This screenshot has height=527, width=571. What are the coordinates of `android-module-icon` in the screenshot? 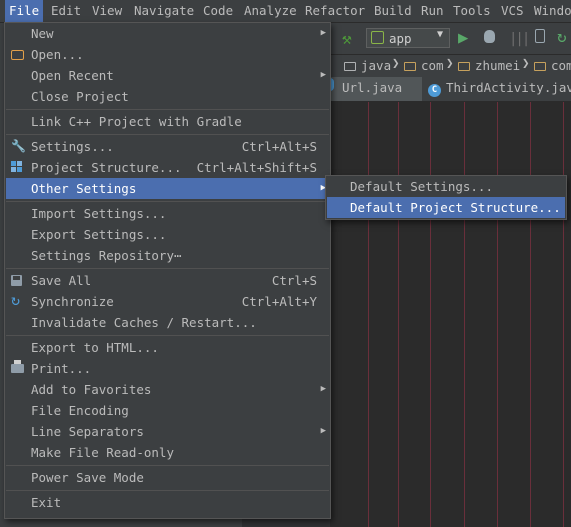 It's located at (377, 37).